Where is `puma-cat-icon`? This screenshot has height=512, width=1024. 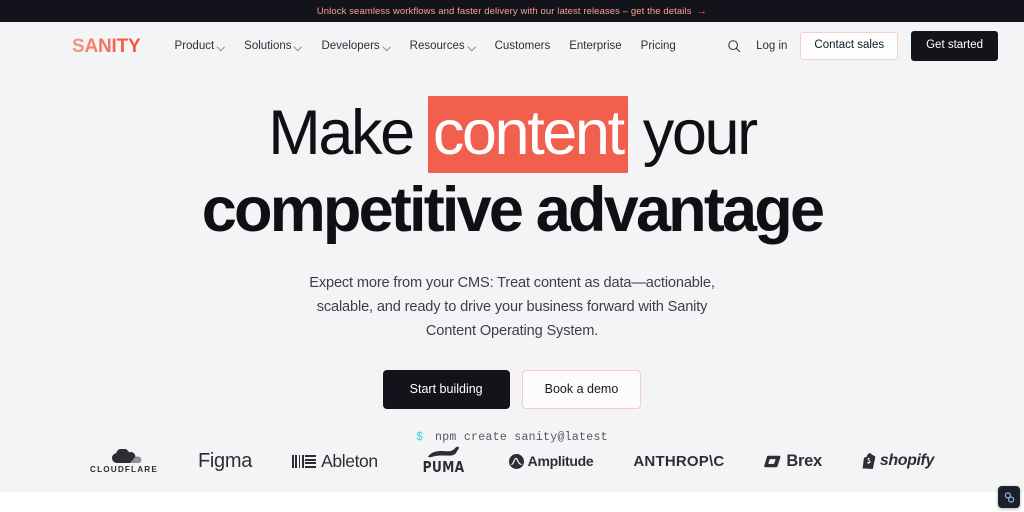 puma-cat-icon is located at coordinates (444, 452).